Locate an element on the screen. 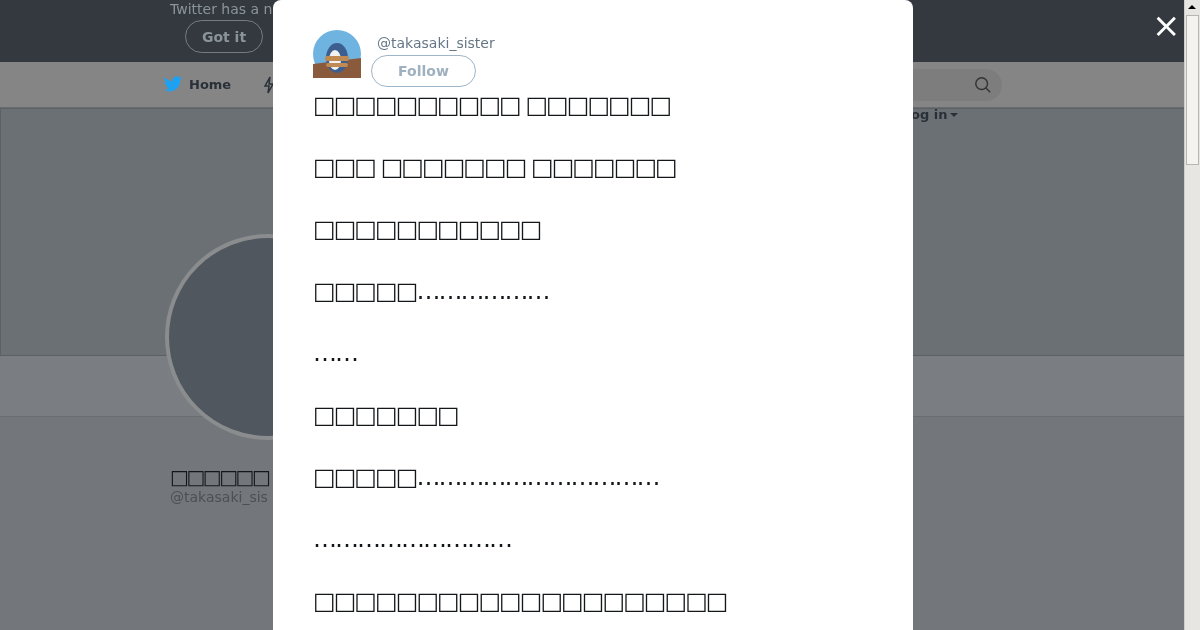 This screenshot has height=630, width=1200. follow-button: Follow is located at coordinates (423, 71).